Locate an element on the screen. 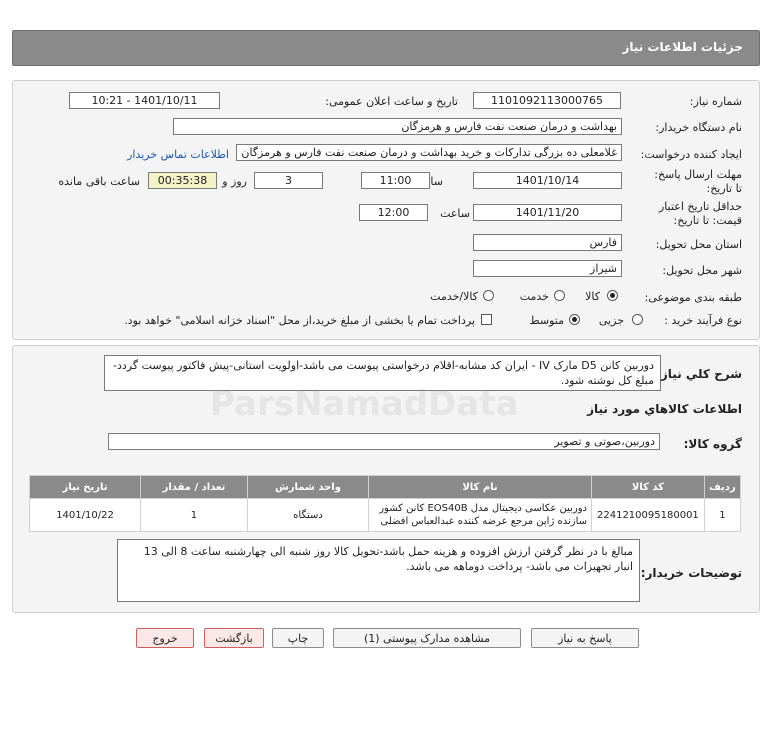  page-title: جزئیات اطلاعات نیاز is located at coordinates (682, 47).